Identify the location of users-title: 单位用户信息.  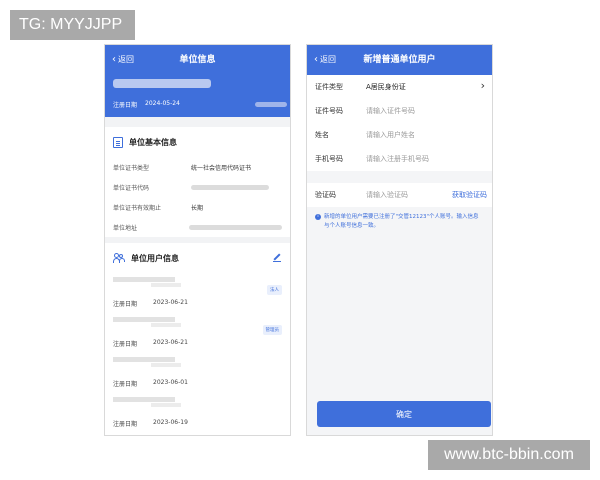
(155, 258).